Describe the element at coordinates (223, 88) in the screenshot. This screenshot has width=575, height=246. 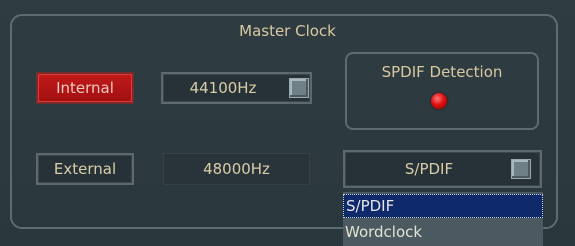
I see `internal-rate-value: 44100Hz` at that location.